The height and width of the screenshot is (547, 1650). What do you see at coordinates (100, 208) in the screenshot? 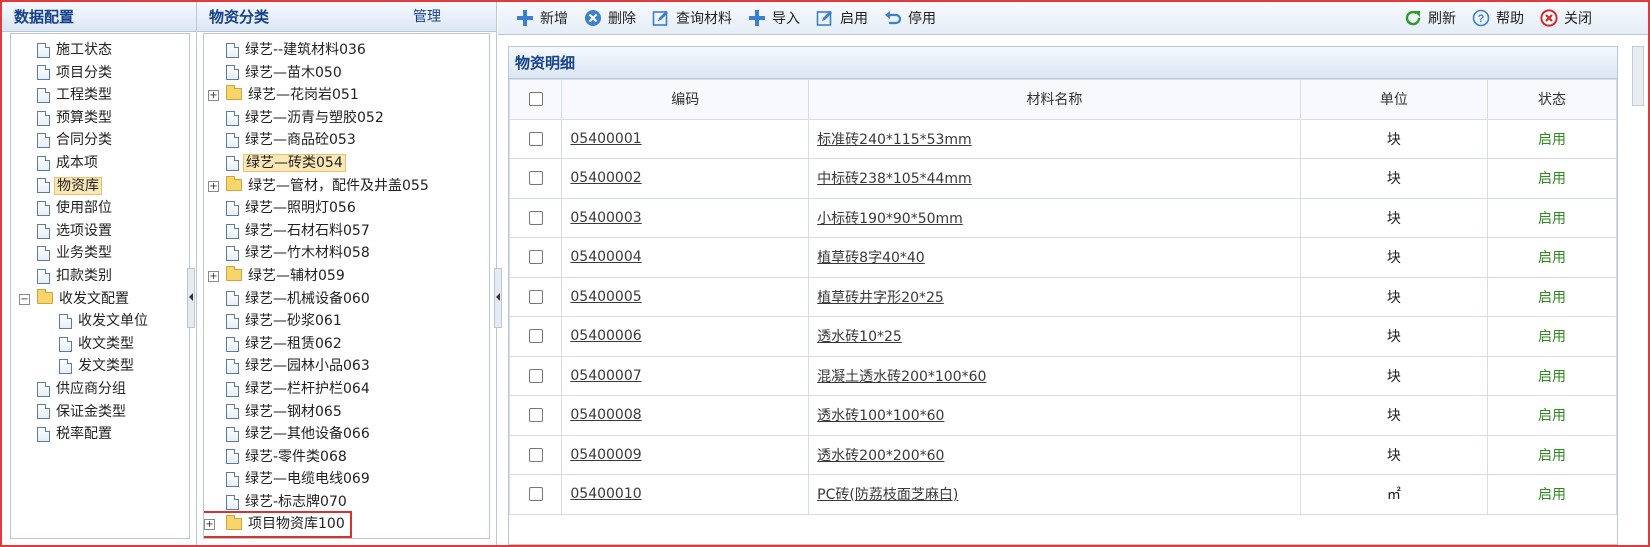
I see `data-config-item: 使用部位` at bounding box center [100, 208].